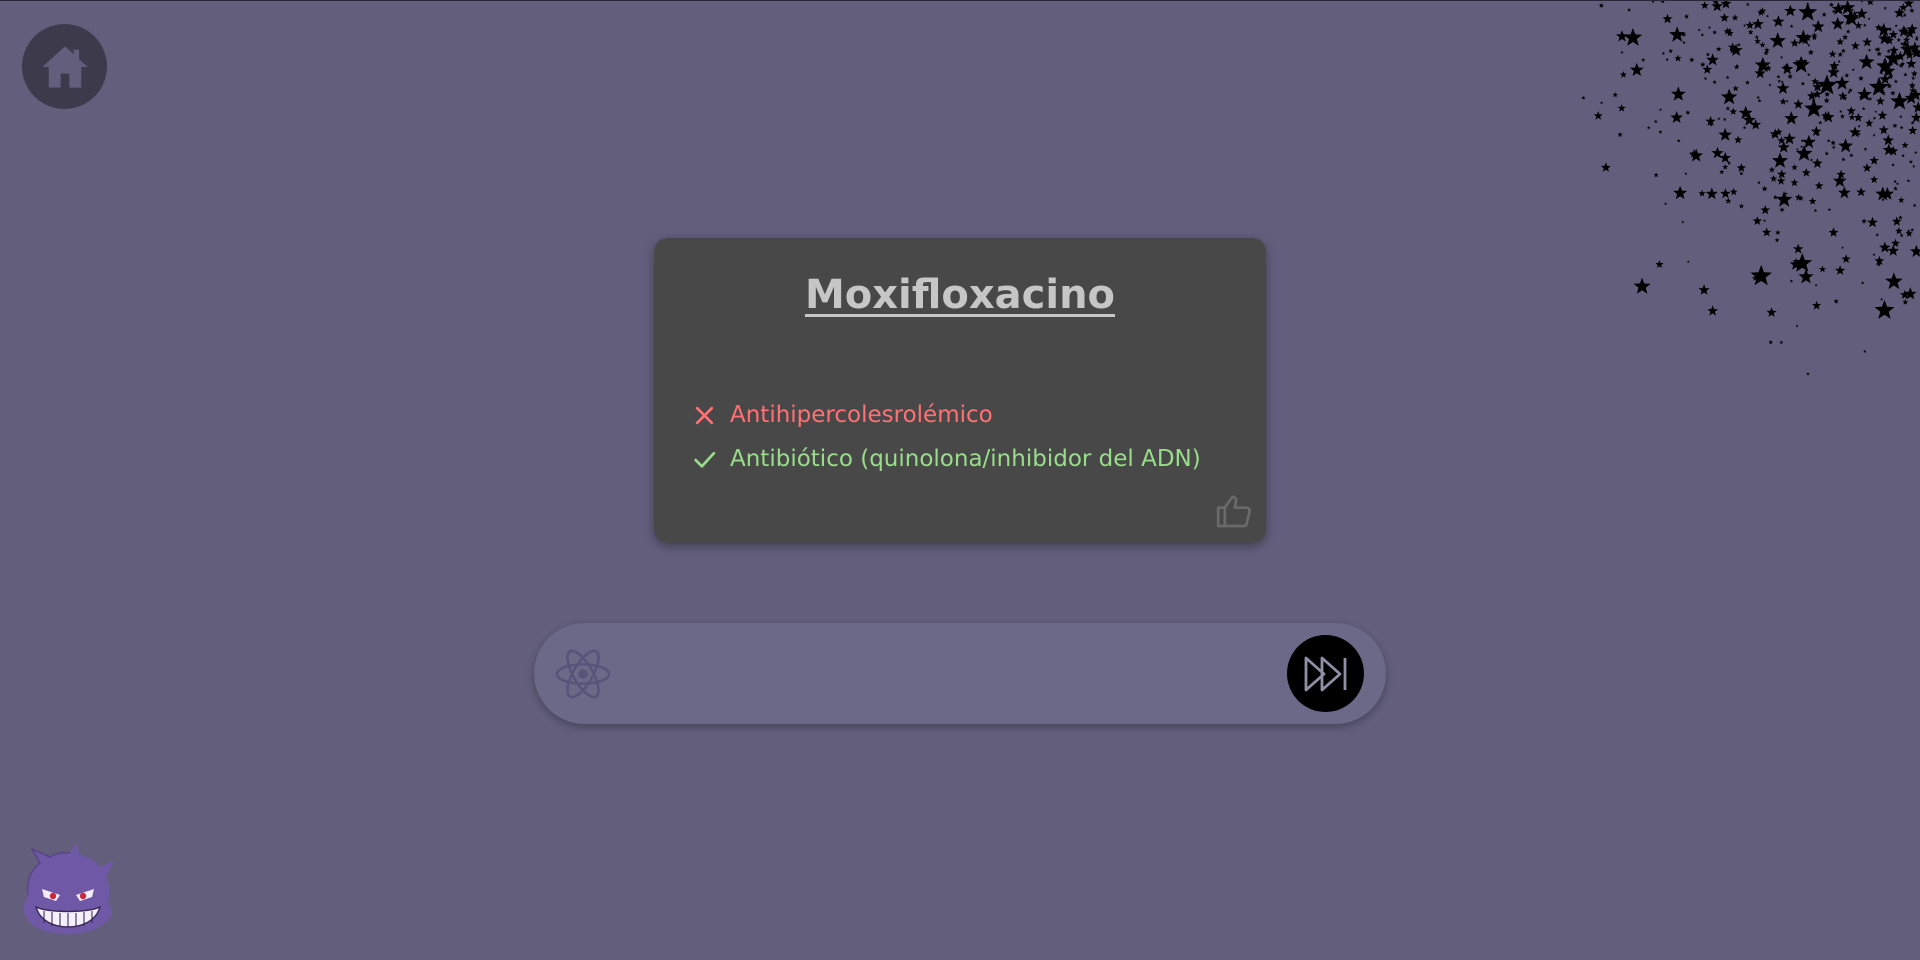  What do you see at coordinates (1234, 511) in the screenshot?
I see `thumbs-up-icon` at bounding box center [1234, 511].